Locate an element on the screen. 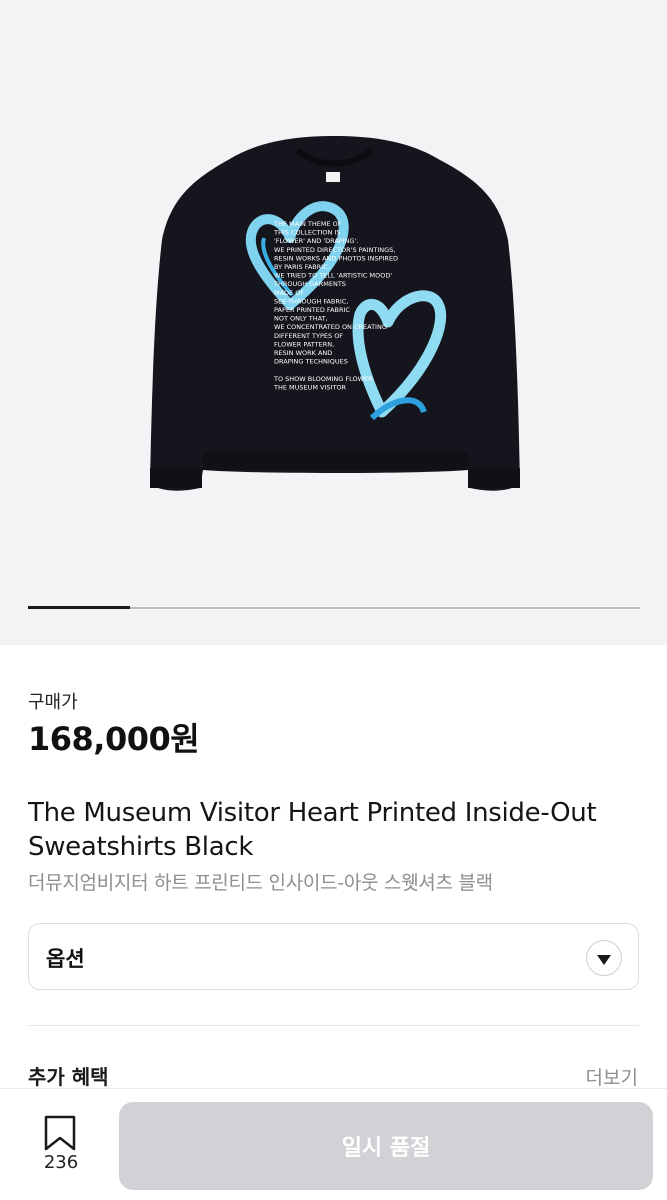  print-text-line: DIFFERENT TYPES OF is located at coordinates (308, 336).